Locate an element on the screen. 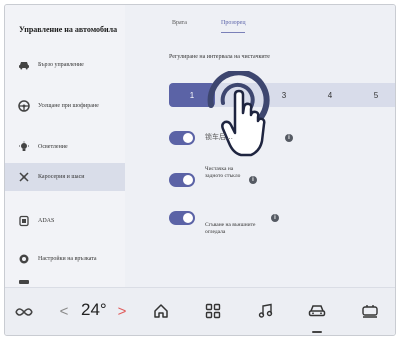 The width and height of the screenshot is (398, 340). sidebar-item-label: Усещане при шофиране is located at coordinates (68, 106).